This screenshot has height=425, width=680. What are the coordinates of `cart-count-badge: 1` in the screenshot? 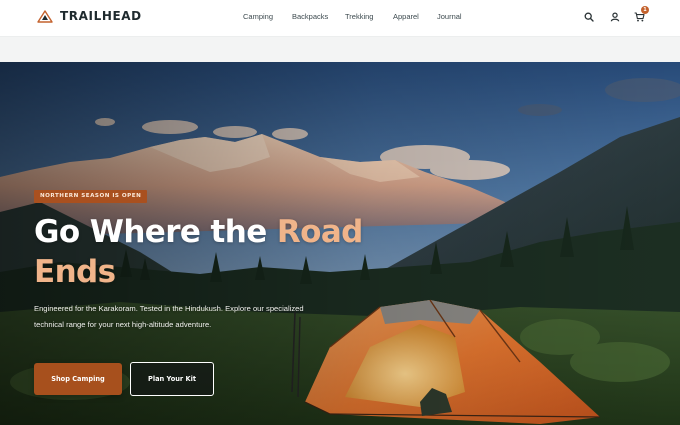 It's located at (645, 10).